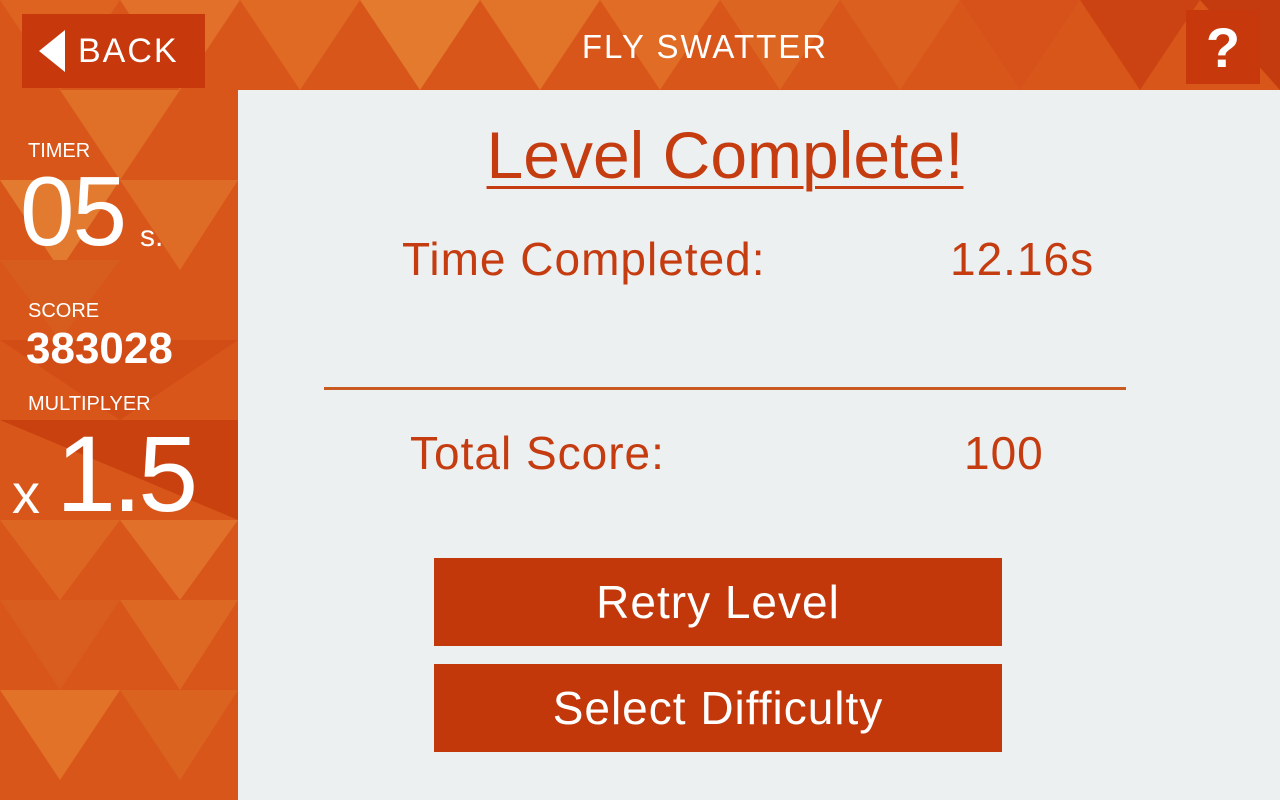 The width and height of the screenshot is (1280, 800). Describe the element at coordinates (705, 46) in the screenshot. I see `game-title: FLY SWATTER` at that location.